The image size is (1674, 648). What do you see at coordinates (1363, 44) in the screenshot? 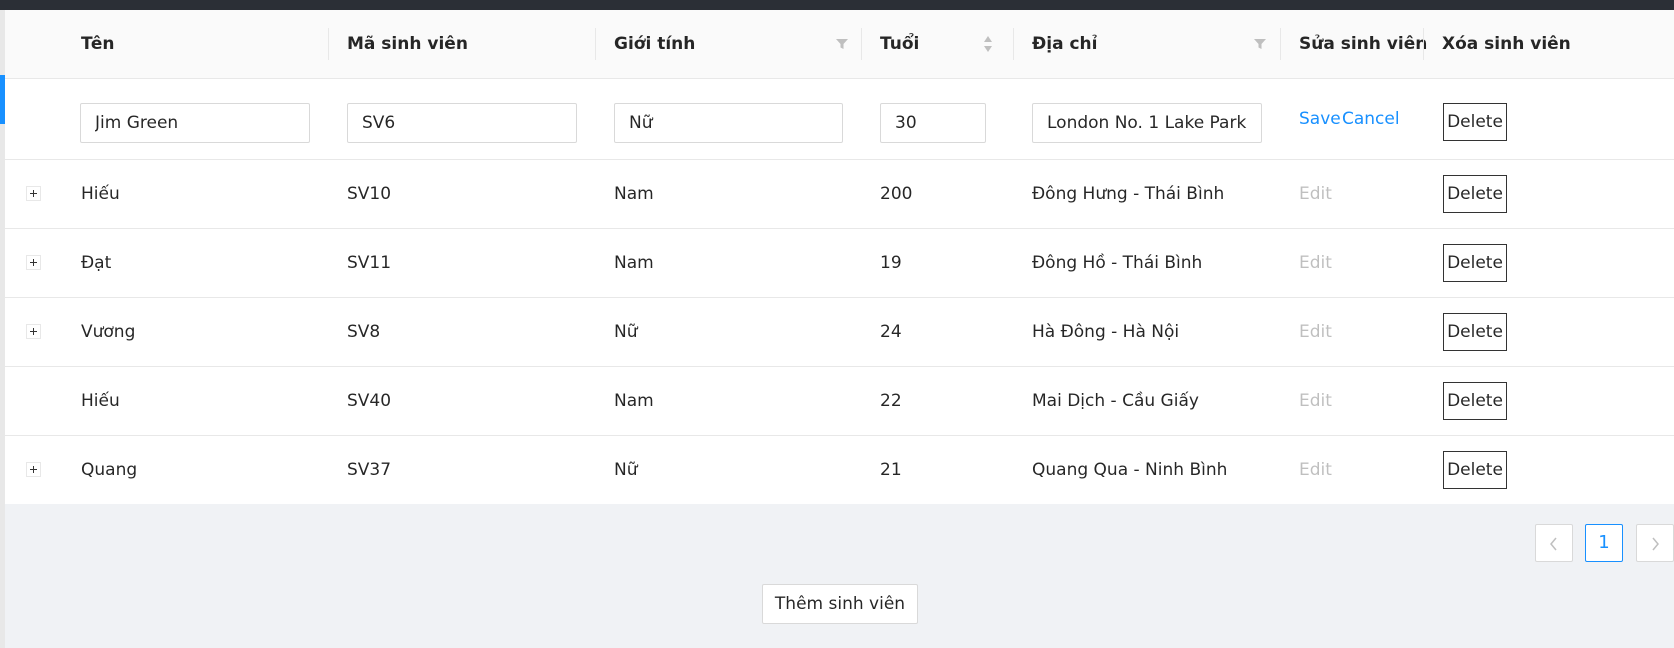
I see `header-edit: Sửa sinh viên` at bounding box center [1363, 44].